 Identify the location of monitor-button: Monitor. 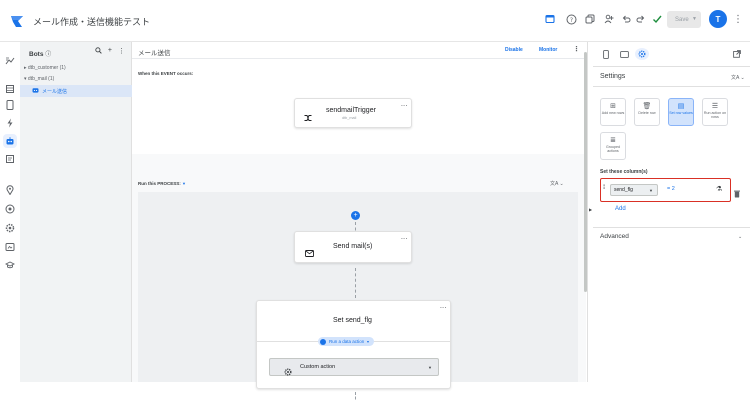
(548, 50).